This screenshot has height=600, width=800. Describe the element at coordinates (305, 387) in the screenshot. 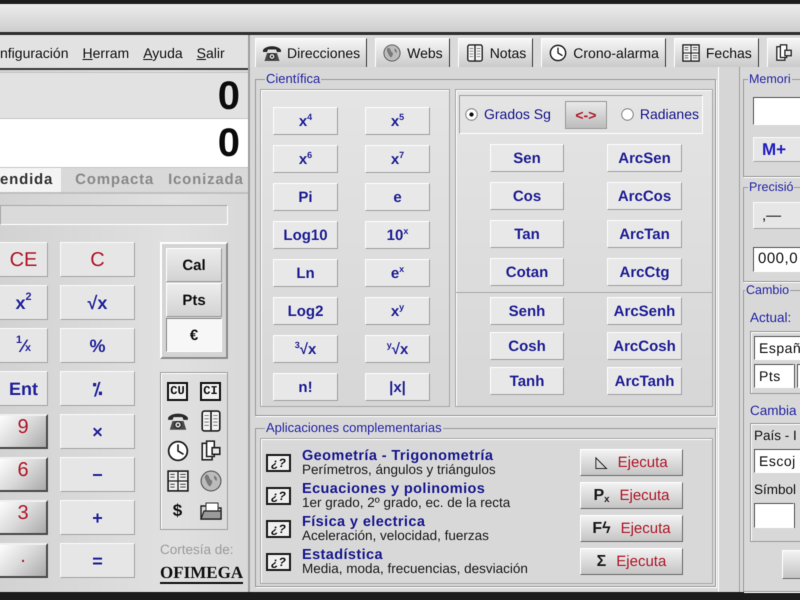

I see `function-button: n!` at that location.